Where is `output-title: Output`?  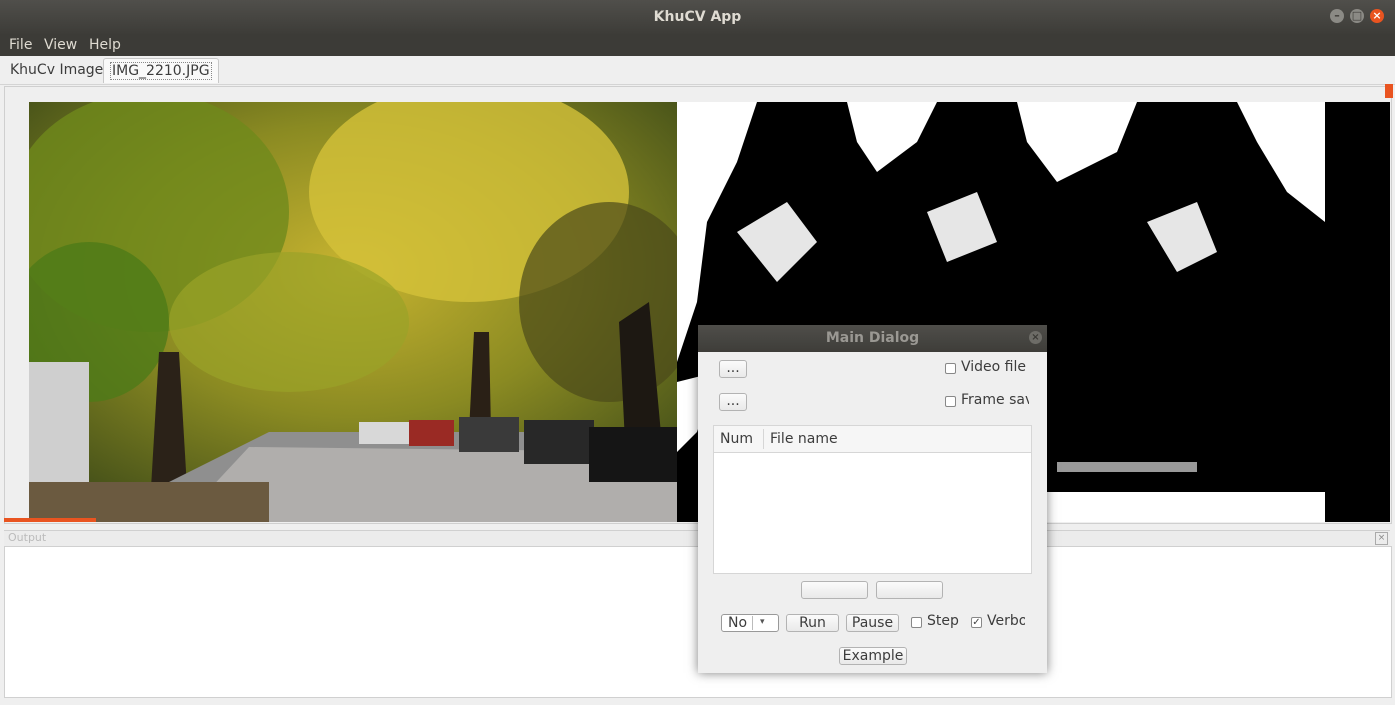
output-title: Output is located at coordinates (27, 537).